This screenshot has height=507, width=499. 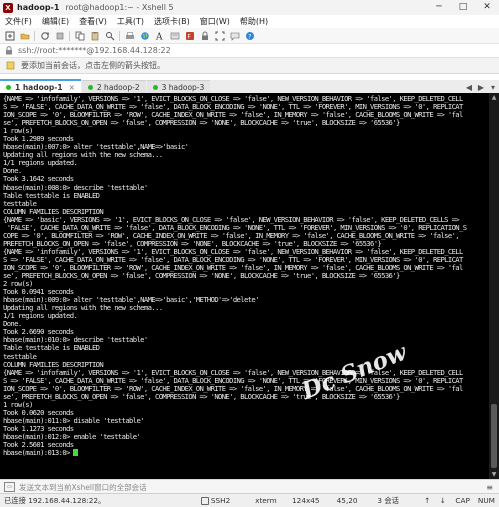 I want to click on connection-status: 已连接 192.168.44.128:22。, so click(x=55, y=500).